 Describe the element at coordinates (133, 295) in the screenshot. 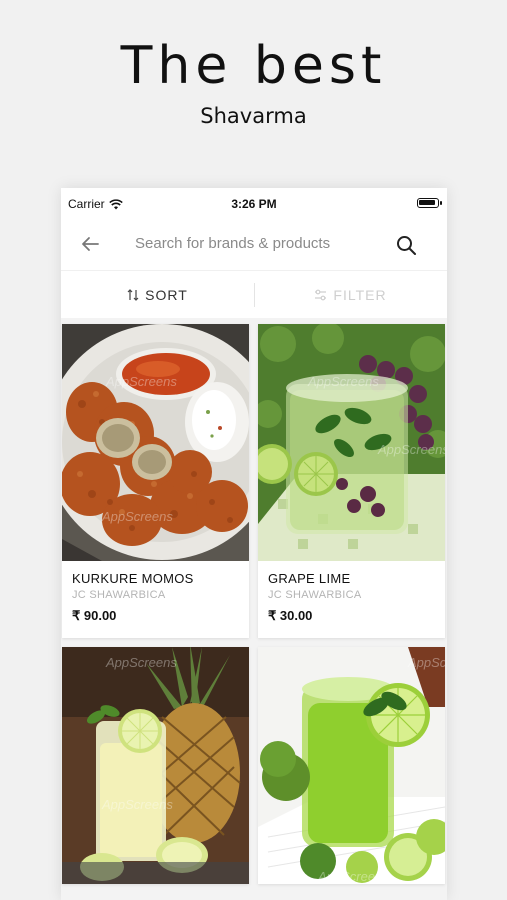

I see `sort-arrows-icon` at that location.